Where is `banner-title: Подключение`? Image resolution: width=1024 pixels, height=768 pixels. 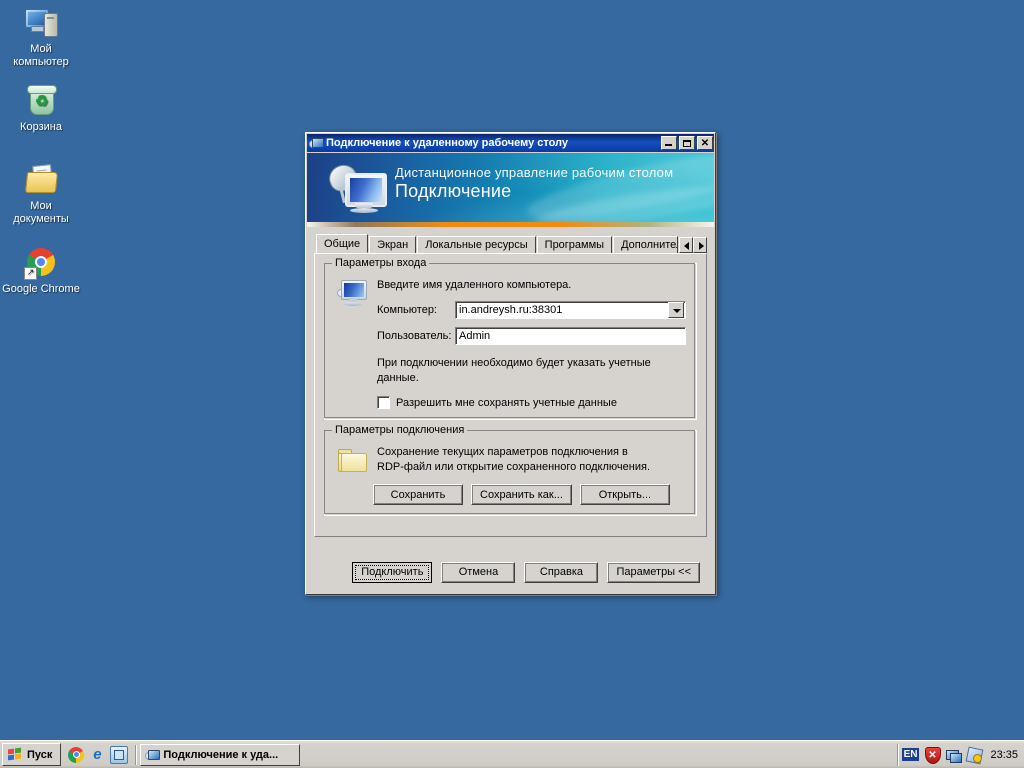
banner-title: Подключение is located at coordinates (453, 191).